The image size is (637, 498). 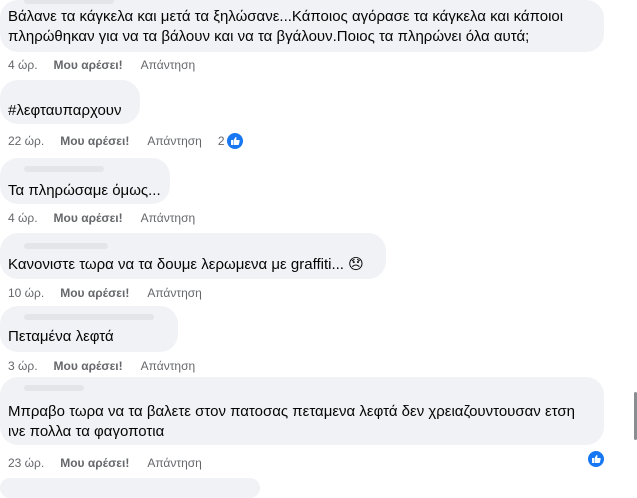 What do you see at coordinates (221, 141) in the screenshot?
I see `reaction-count: 2` at bounding box center [221, 141].